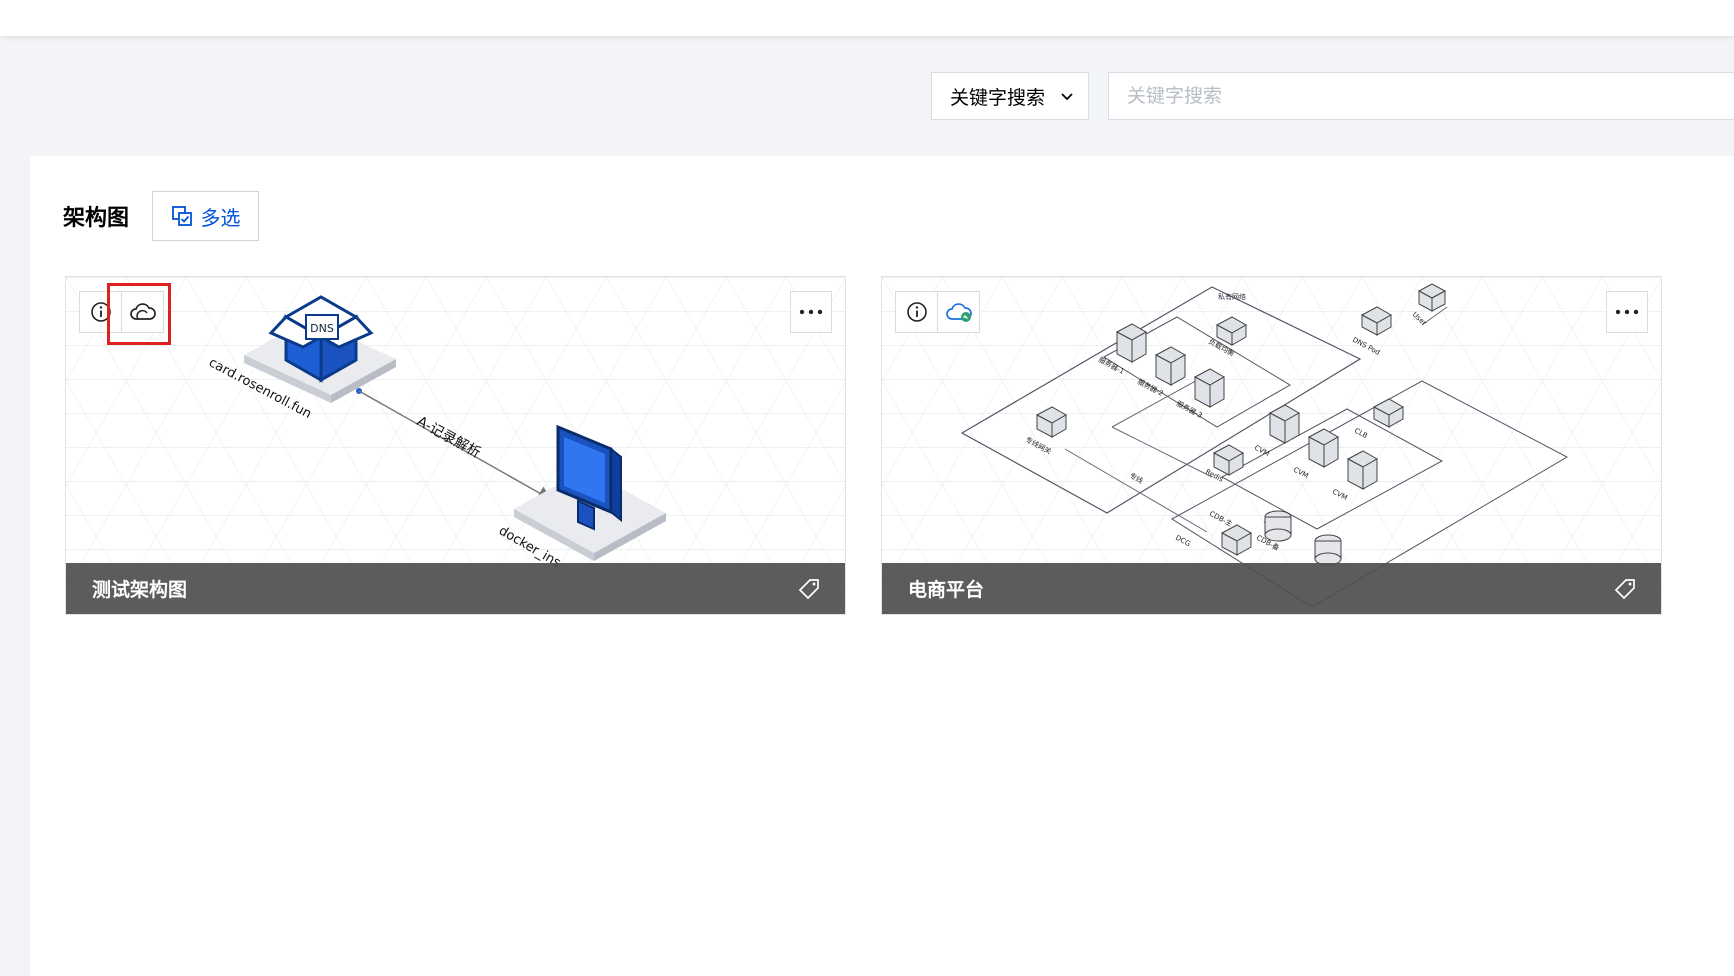 Image resolution: width=1734 pixels, height=976 pixels. I want to click on card-footer: 测试架构图, so click(455, 588).